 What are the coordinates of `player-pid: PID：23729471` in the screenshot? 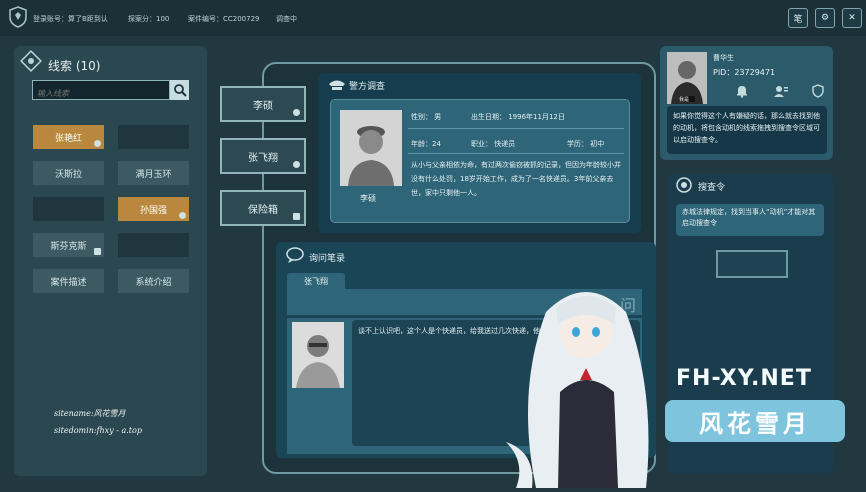 It's located at (744, 72).